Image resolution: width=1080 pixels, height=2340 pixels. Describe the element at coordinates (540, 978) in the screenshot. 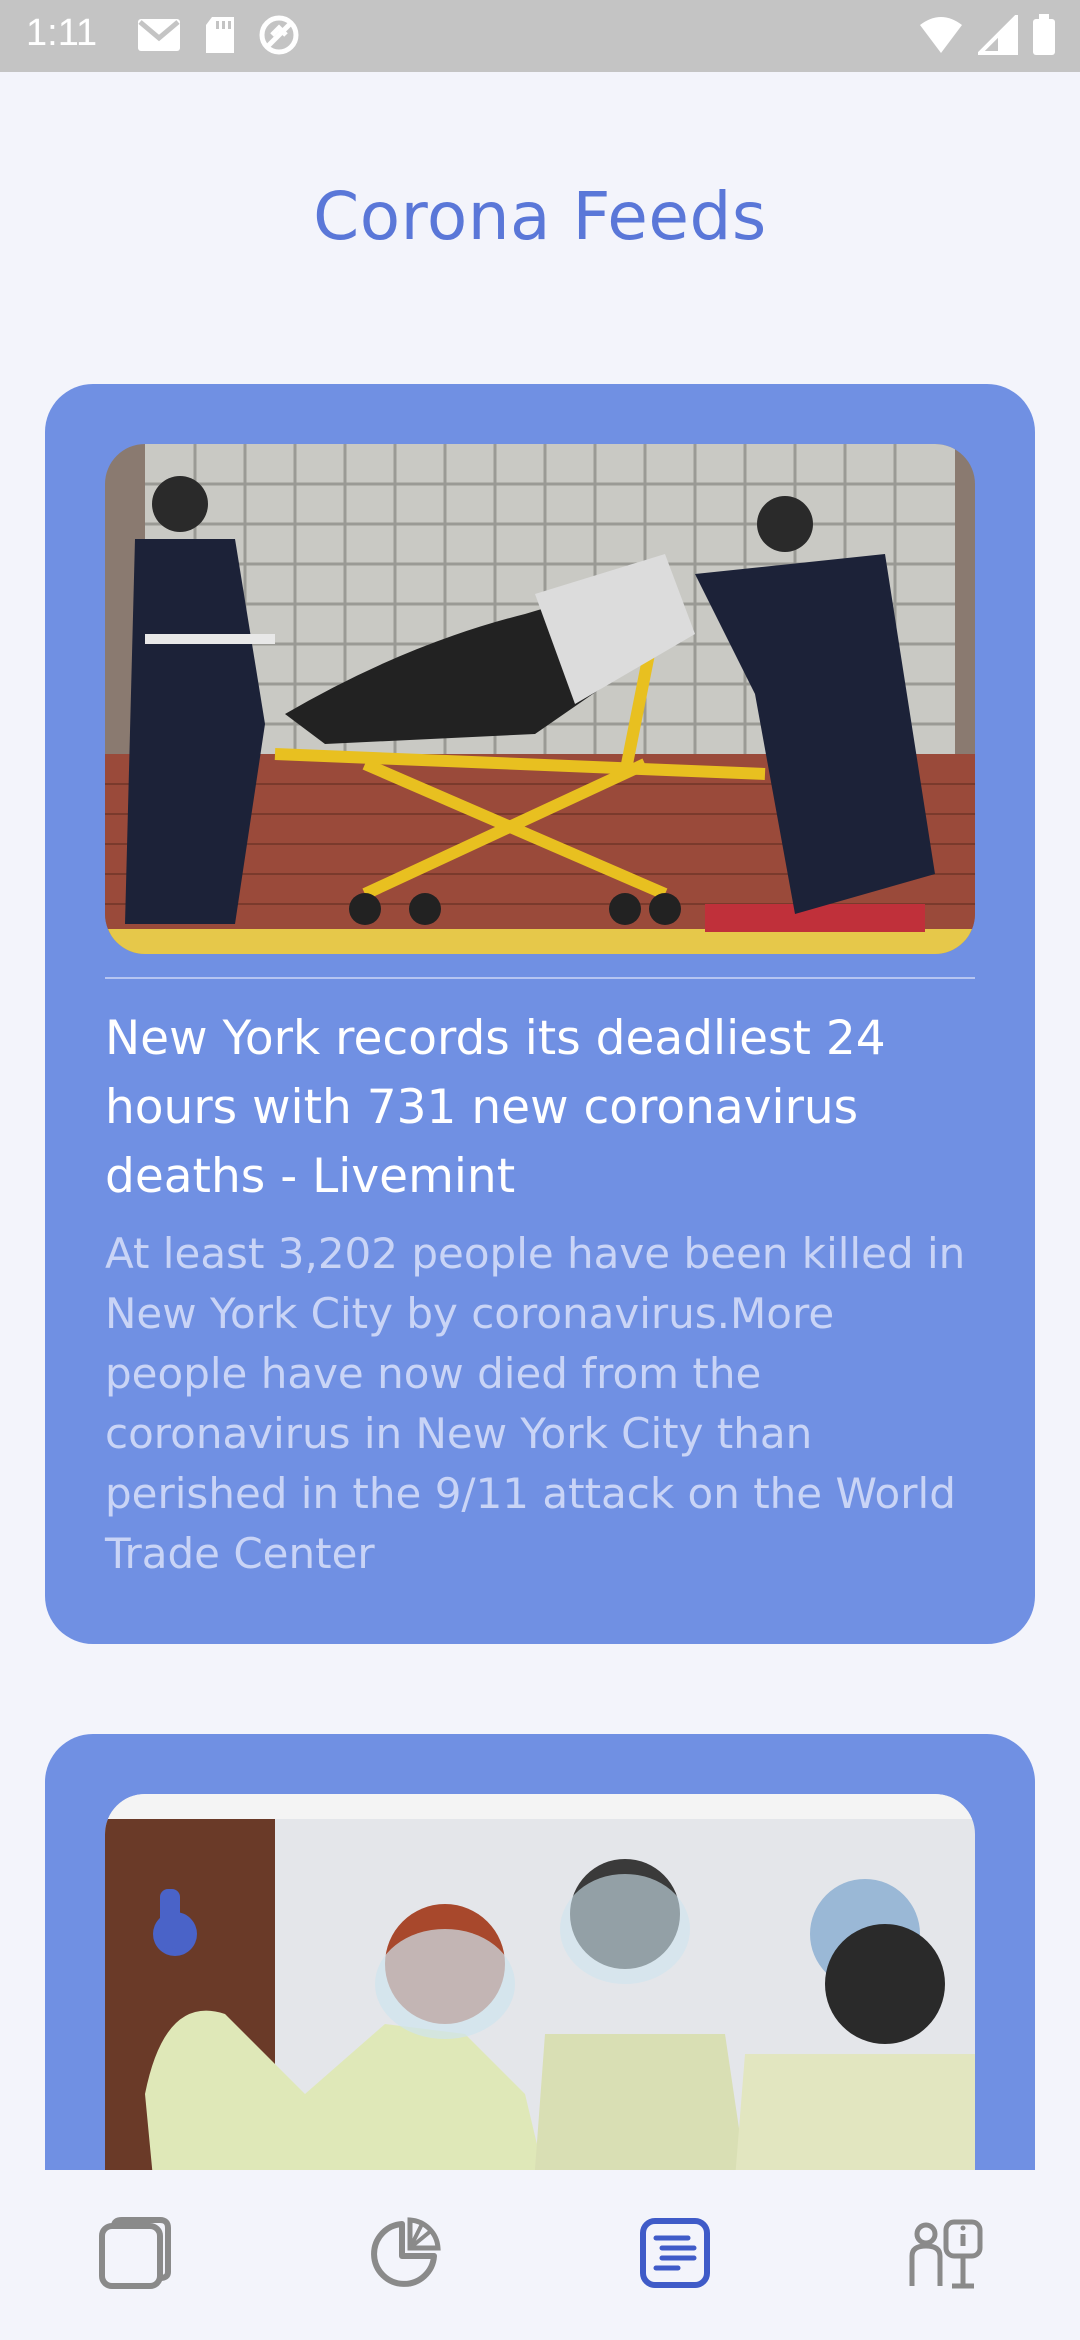

I see `card-divider` at that location.